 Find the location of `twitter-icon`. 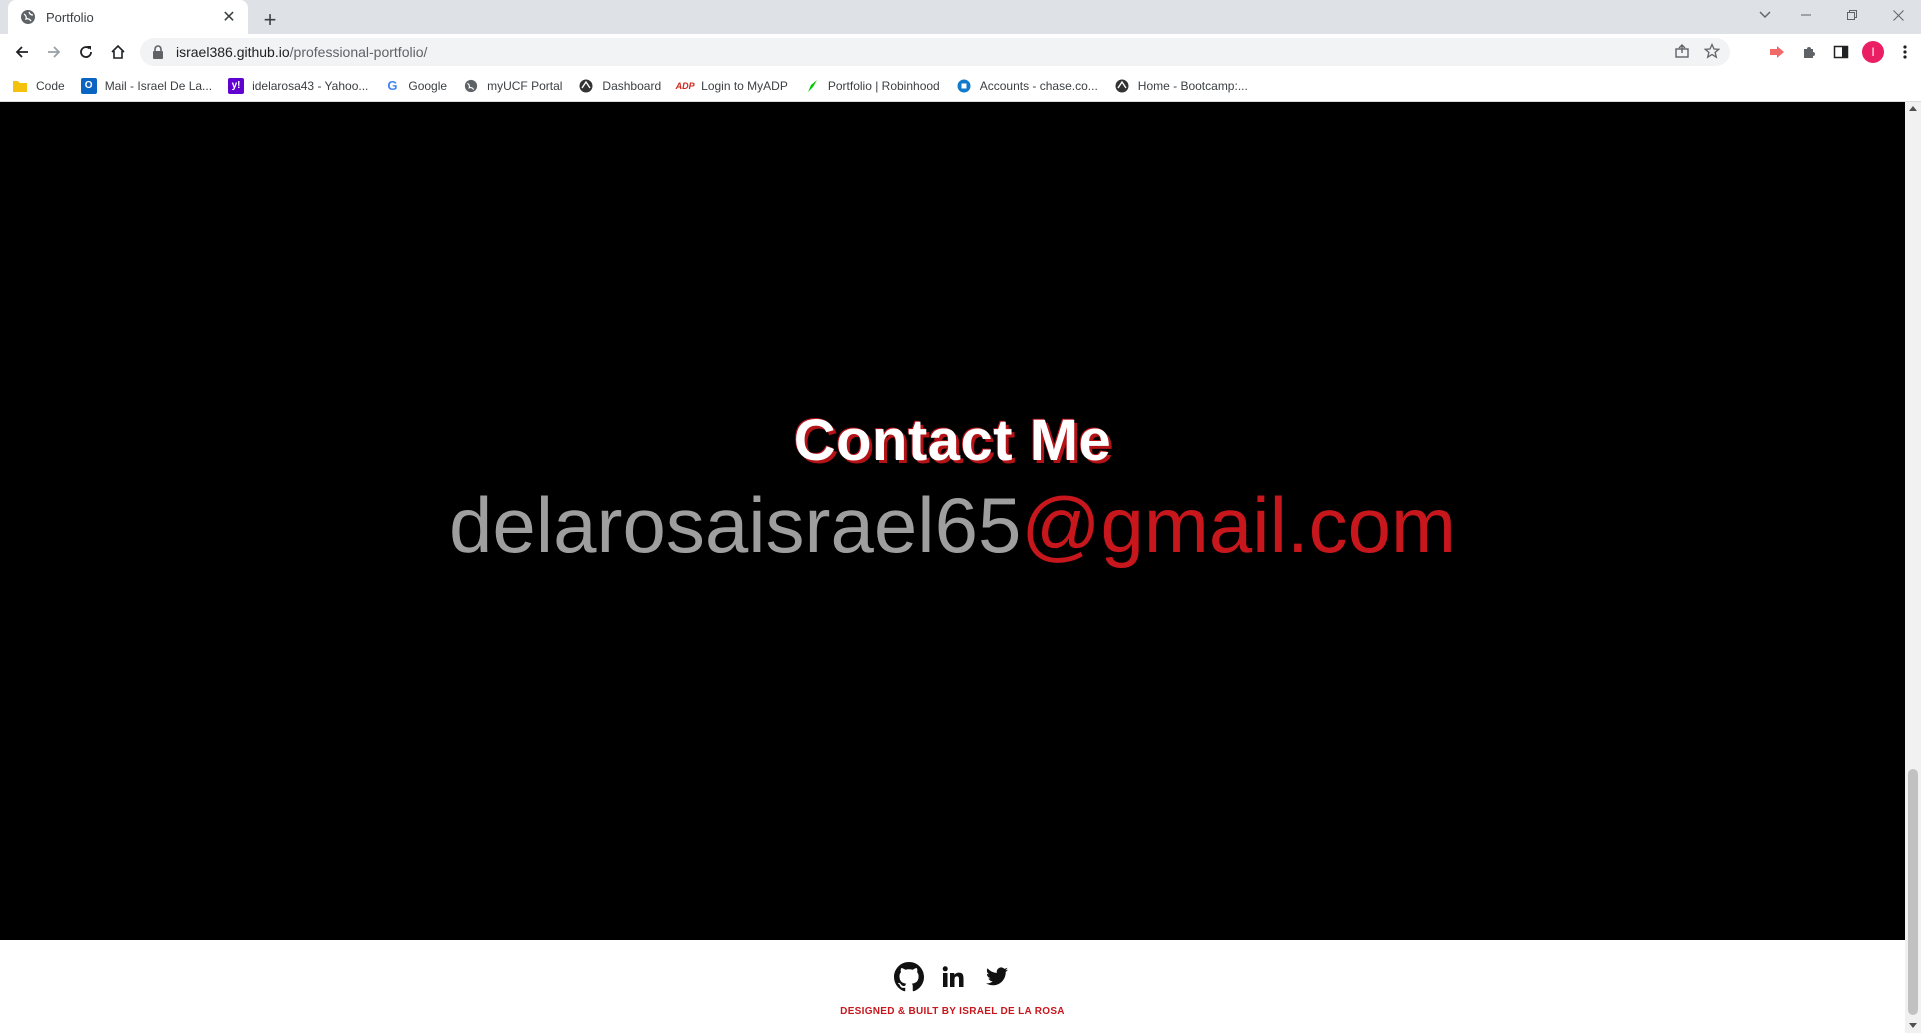

twitter-icon is located at coordinates (997, 977).